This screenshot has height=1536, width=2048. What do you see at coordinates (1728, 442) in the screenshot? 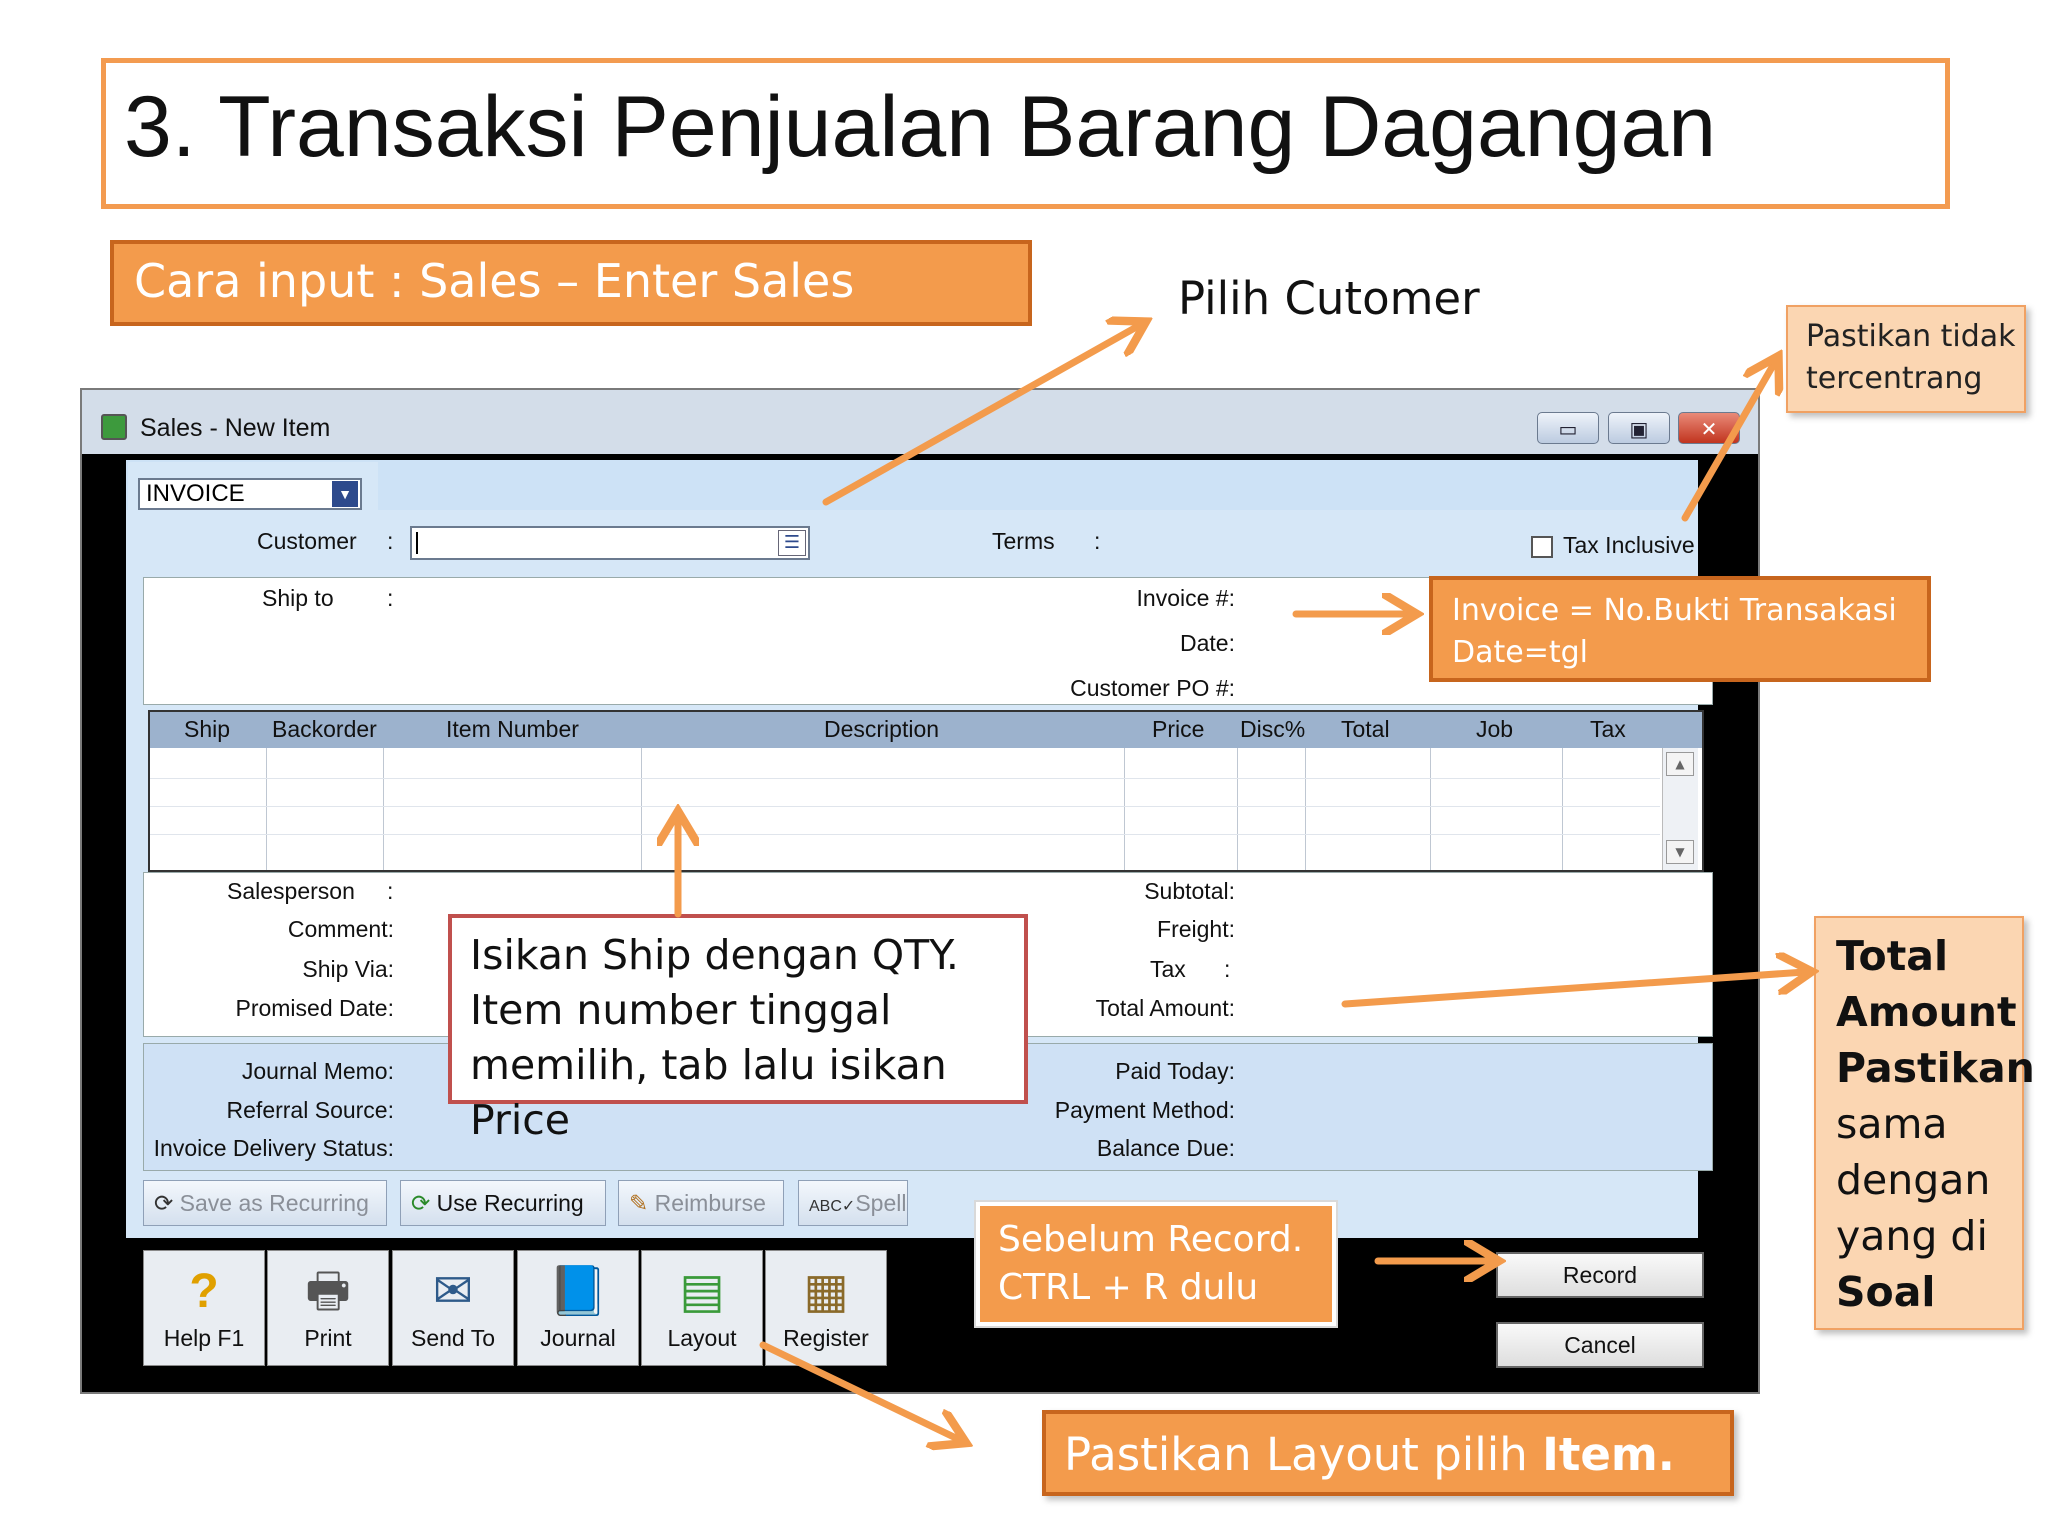
I see `arrow-to-tax-inclusive` at bounding box center [1728, 442].